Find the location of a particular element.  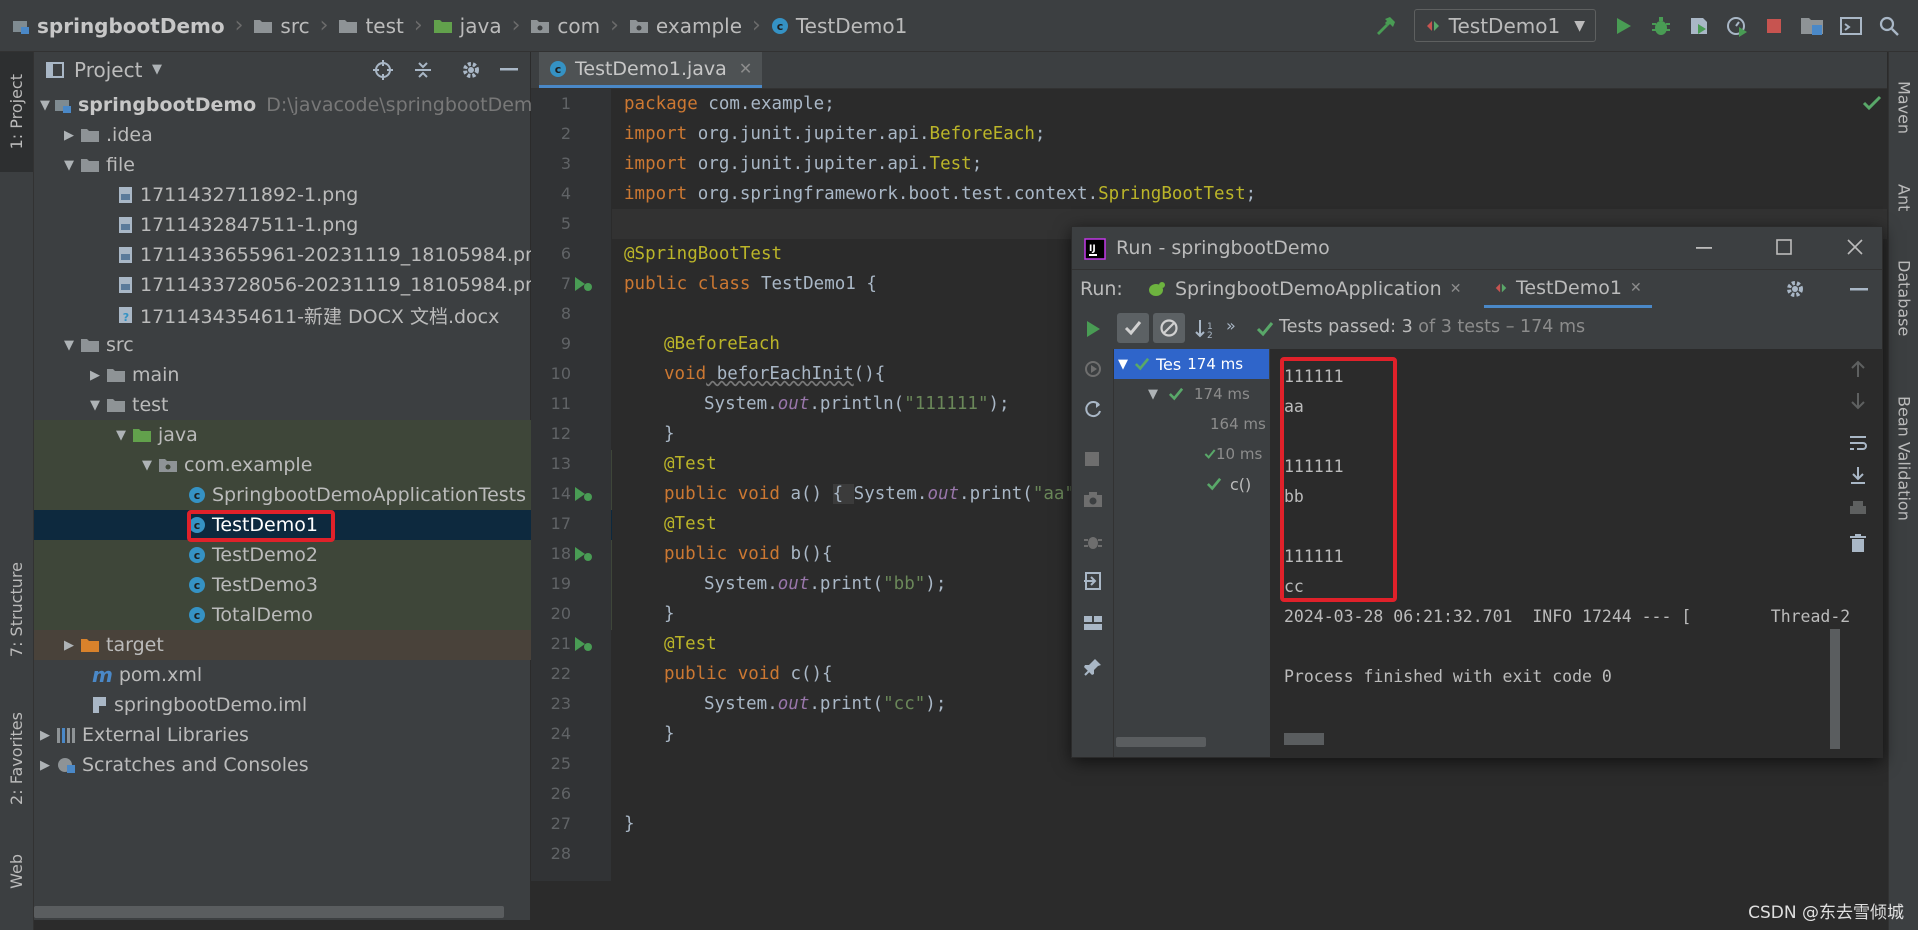

rerun-icon is located at coordinates (1093, 329).